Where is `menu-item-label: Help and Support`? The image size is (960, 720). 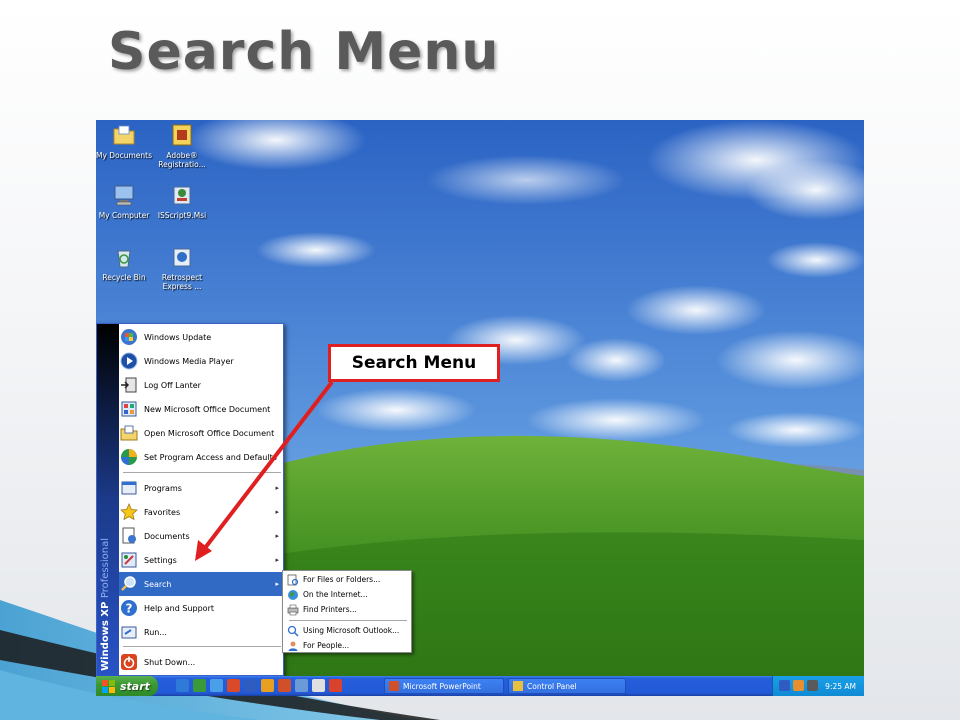
menu-item-label: Help and Support is located at coordinates (179, 608).